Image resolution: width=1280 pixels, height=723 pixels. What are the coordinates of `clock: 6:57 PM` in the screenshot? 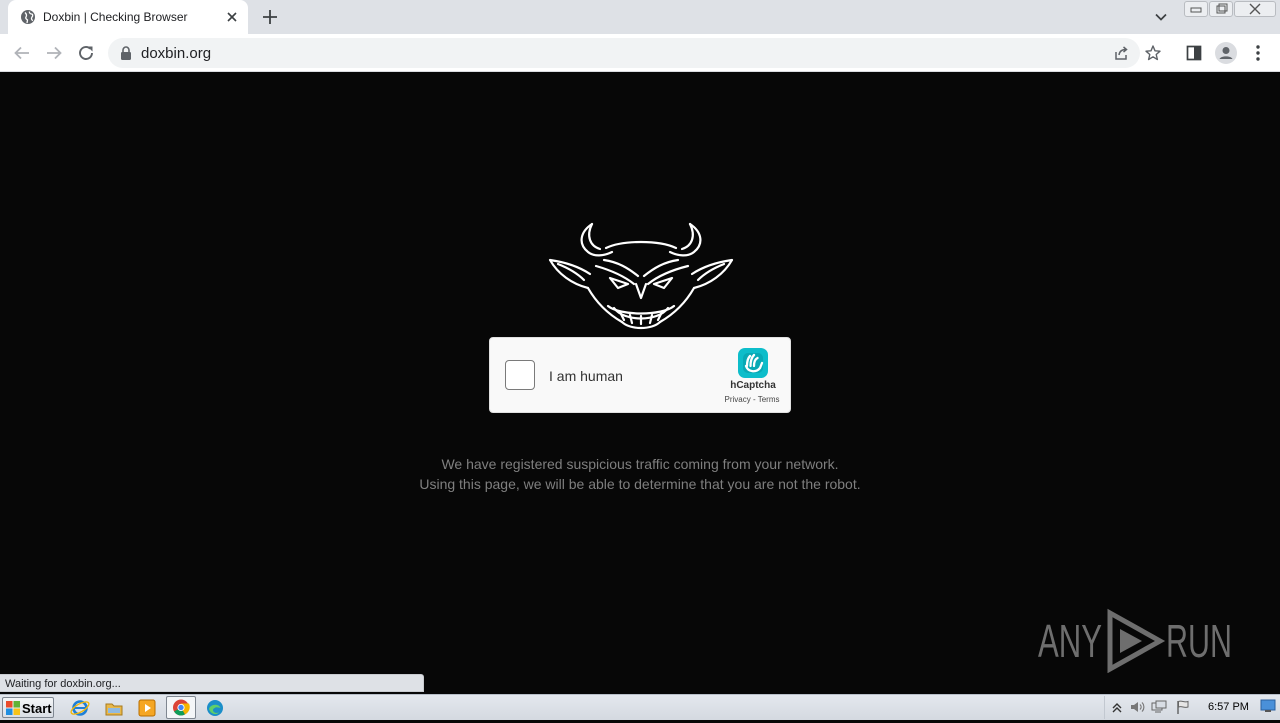 It's located at (1228, 707).